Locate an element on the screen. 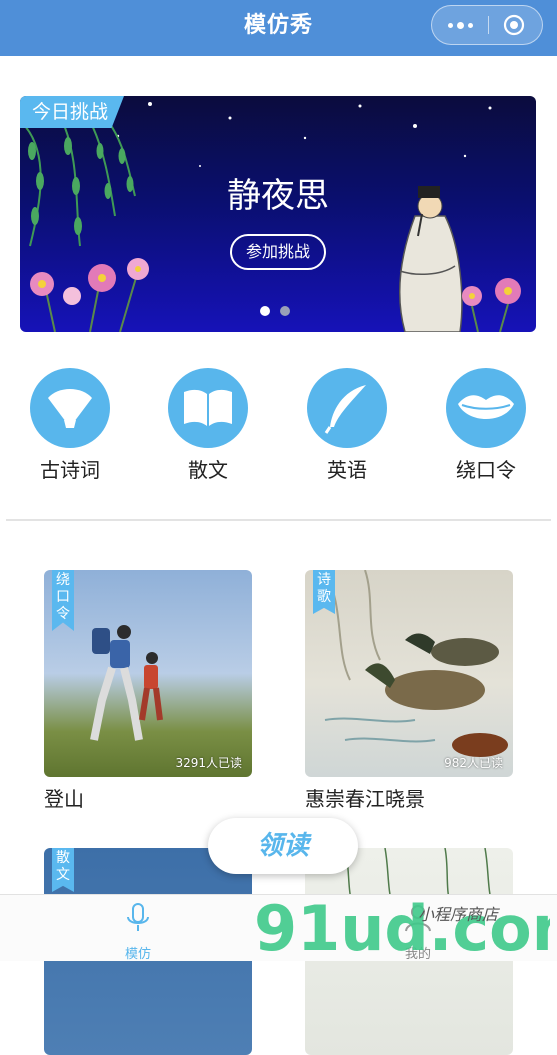  card-image-ducks-painting: 诗歌 982人已读 is located at coordinates (409, 673).